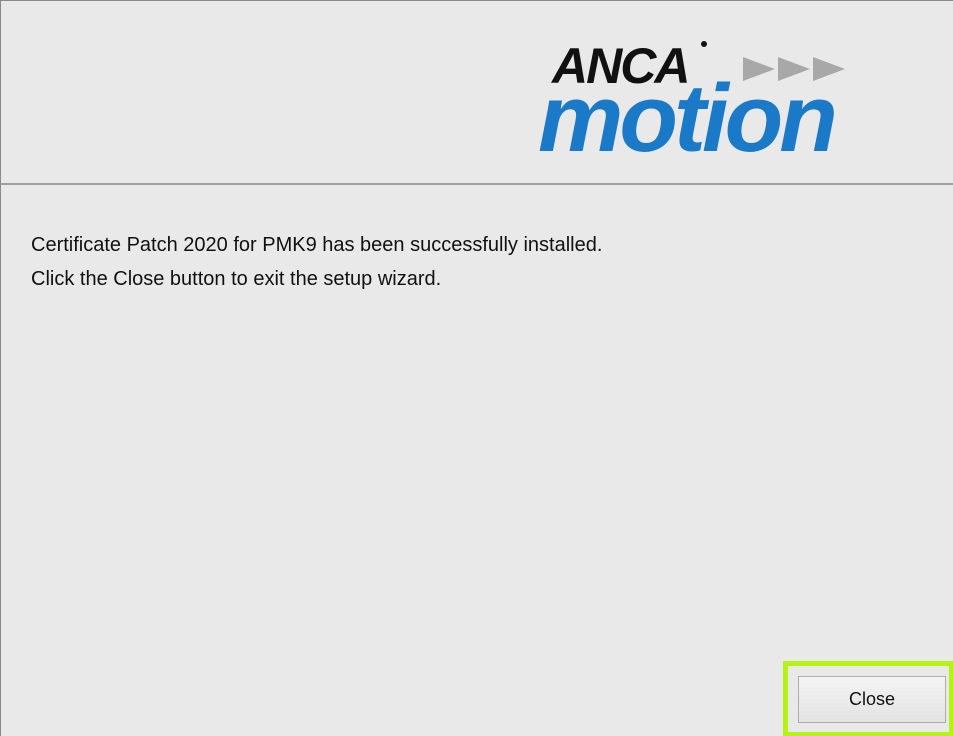  Describe the element at coordinates (686, 112) in the screenshot. I see `logo-motion-text: motion` at that location.